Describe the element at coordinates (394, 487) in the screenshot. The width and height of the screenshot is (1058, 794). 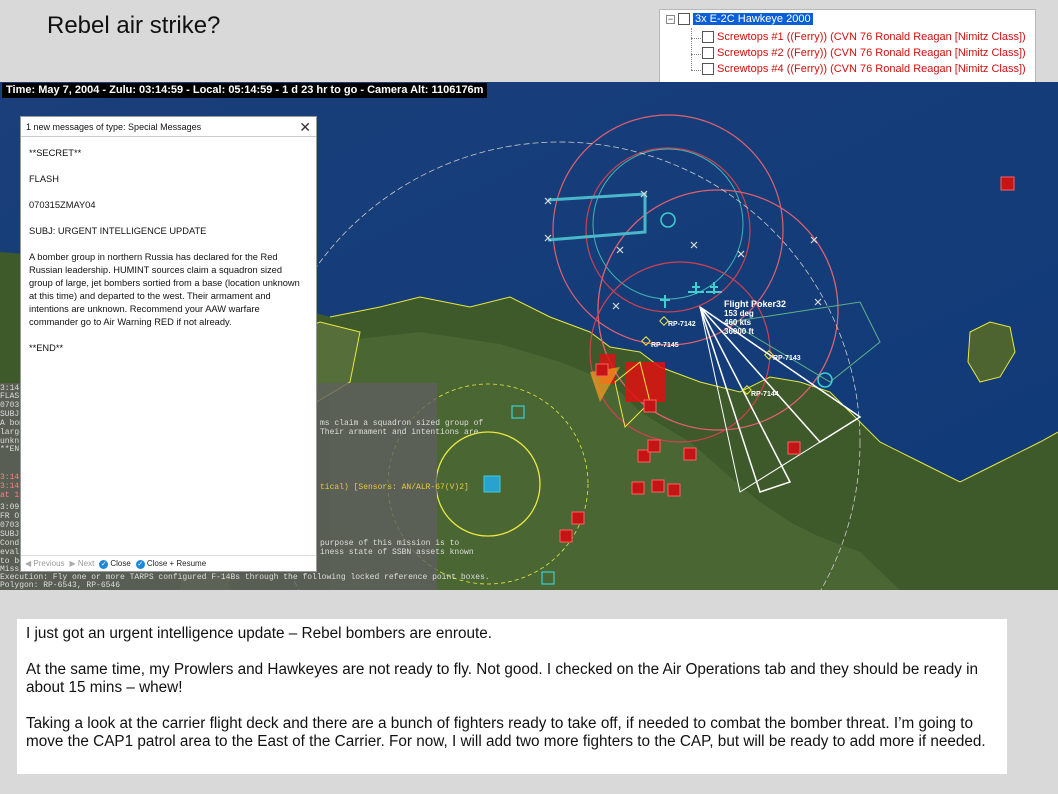
I see `log-line: tical) [Sensors: AN/ALR-67(V)2]` at that location.